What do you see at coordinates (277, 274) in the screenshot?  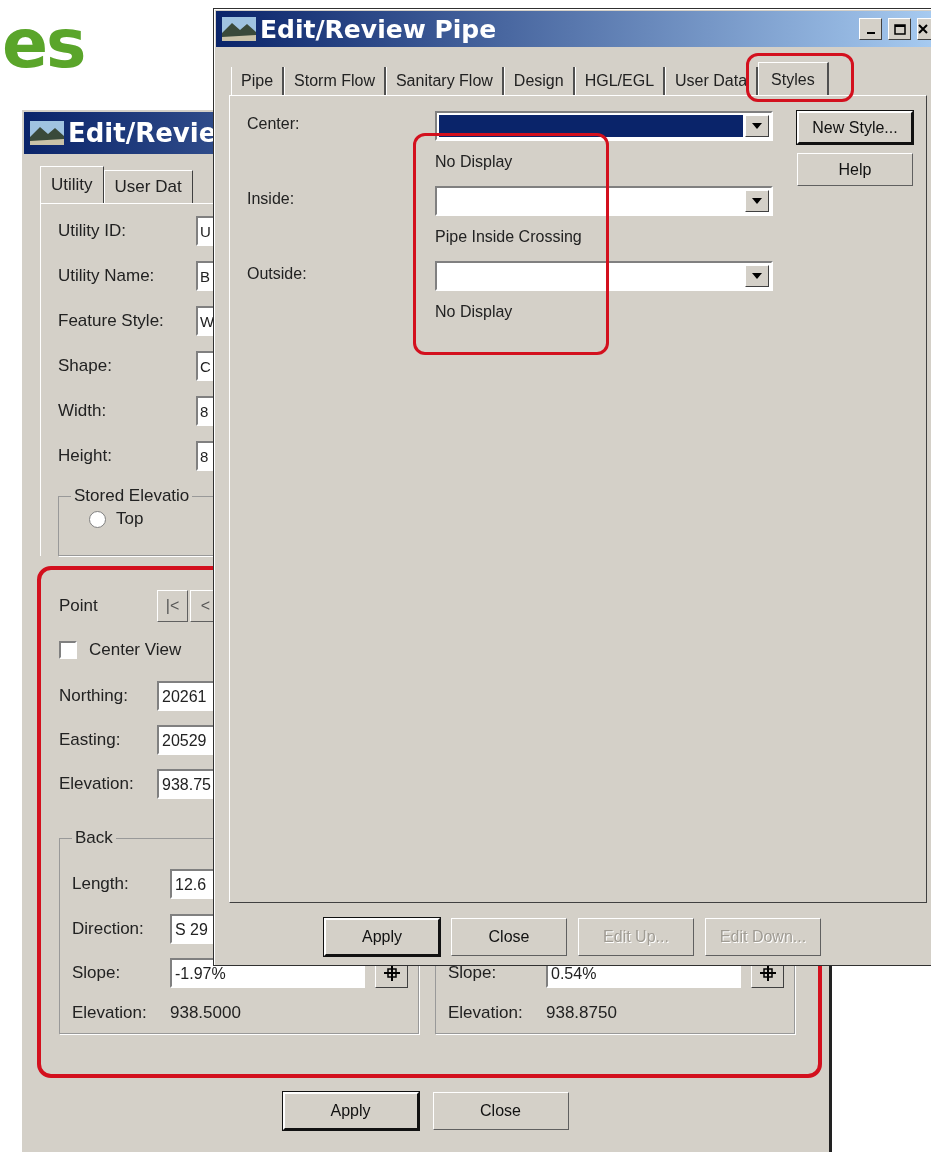 I see `field-label: Outside:` at bounding box center [277, 274].